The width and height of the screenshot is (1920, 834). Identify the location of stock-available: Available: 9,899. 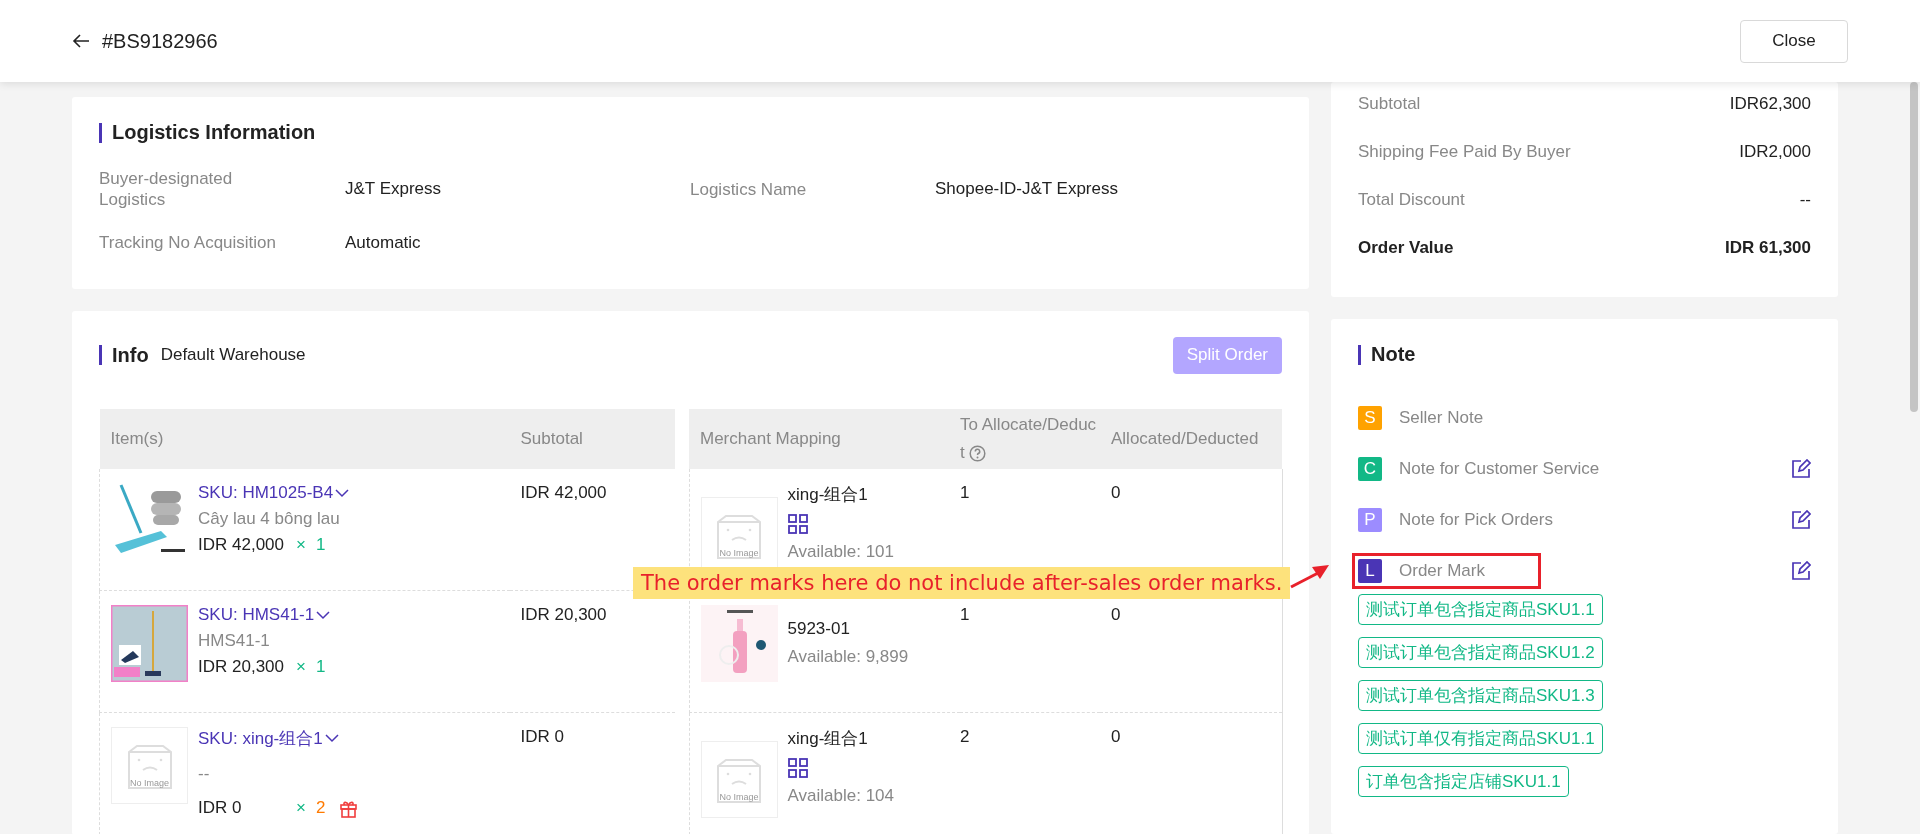
(848, 657).